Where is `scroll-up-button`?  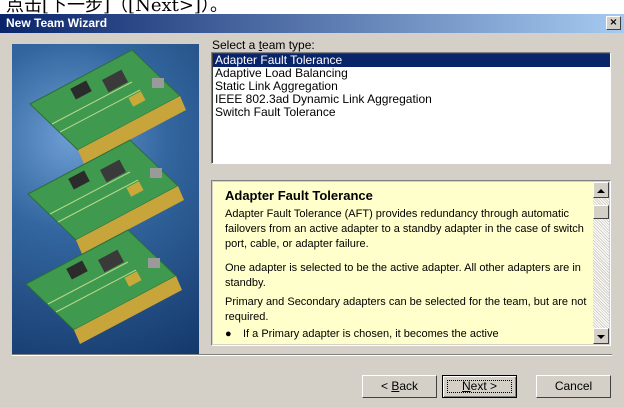 scroll-up-button is located at coordinates (601, 190).